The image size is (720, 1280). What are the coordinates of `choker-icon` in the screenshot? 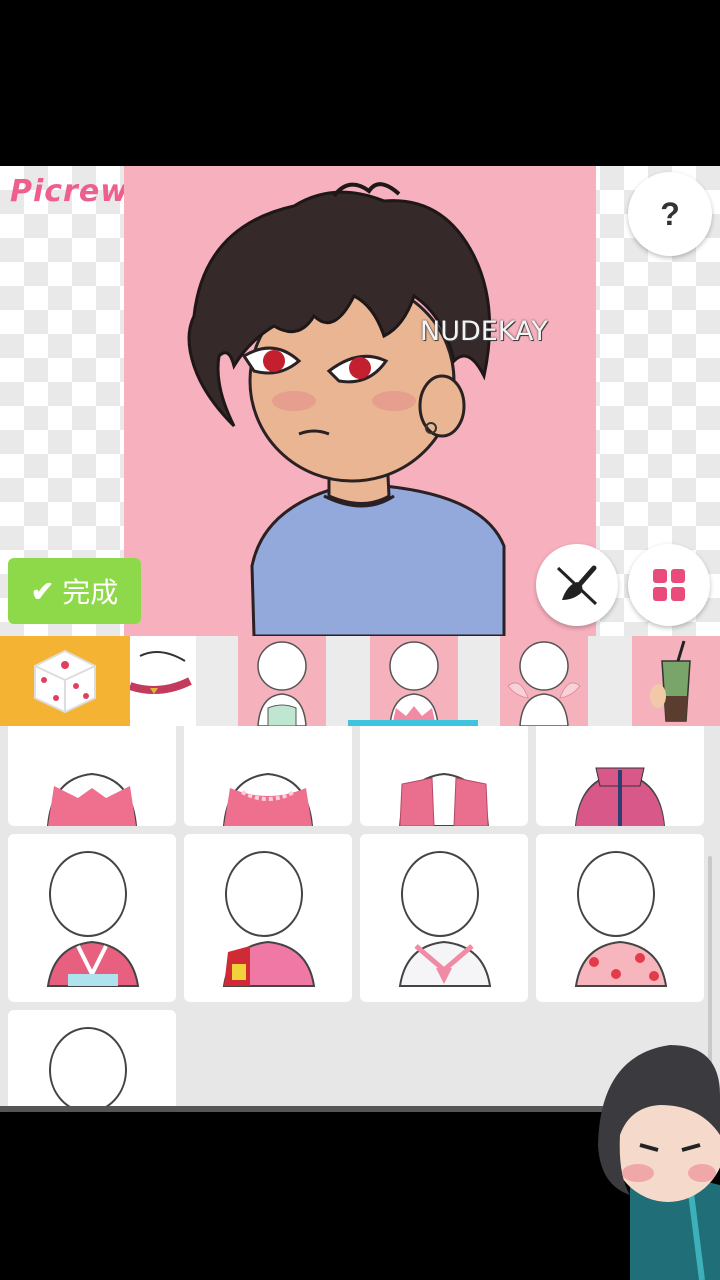 It's located at (161, 672).